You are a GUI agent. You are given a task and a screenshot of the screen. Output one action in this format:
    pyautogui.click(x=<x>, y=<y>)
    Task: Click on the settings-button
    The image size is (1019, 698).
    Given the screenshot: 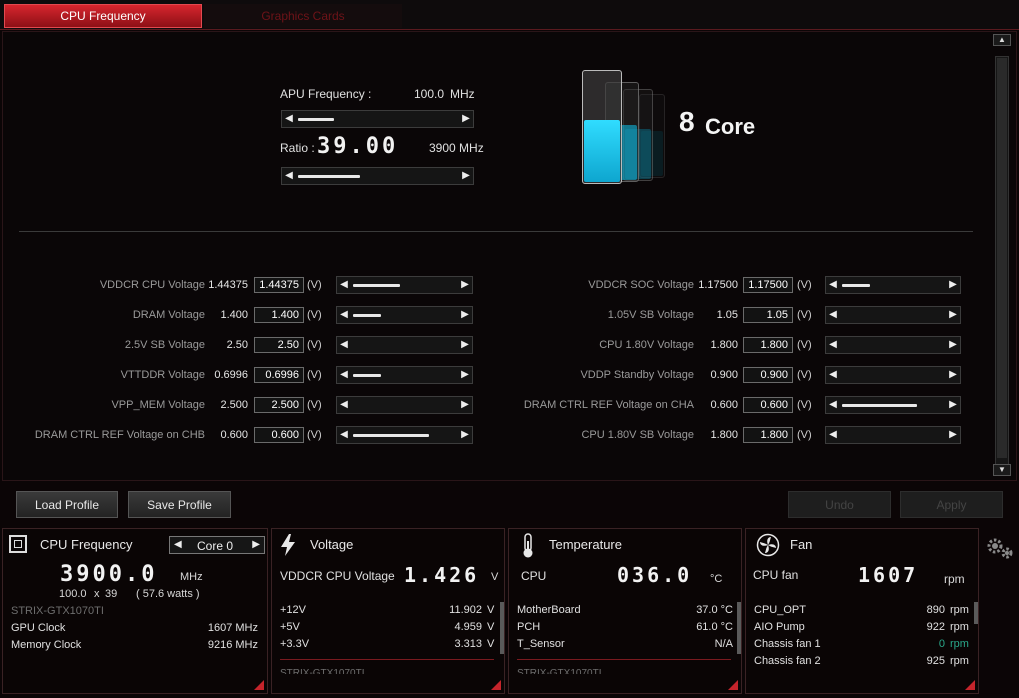 What is the action you would take?
    pyautogui.click(x=999, y=548)
    